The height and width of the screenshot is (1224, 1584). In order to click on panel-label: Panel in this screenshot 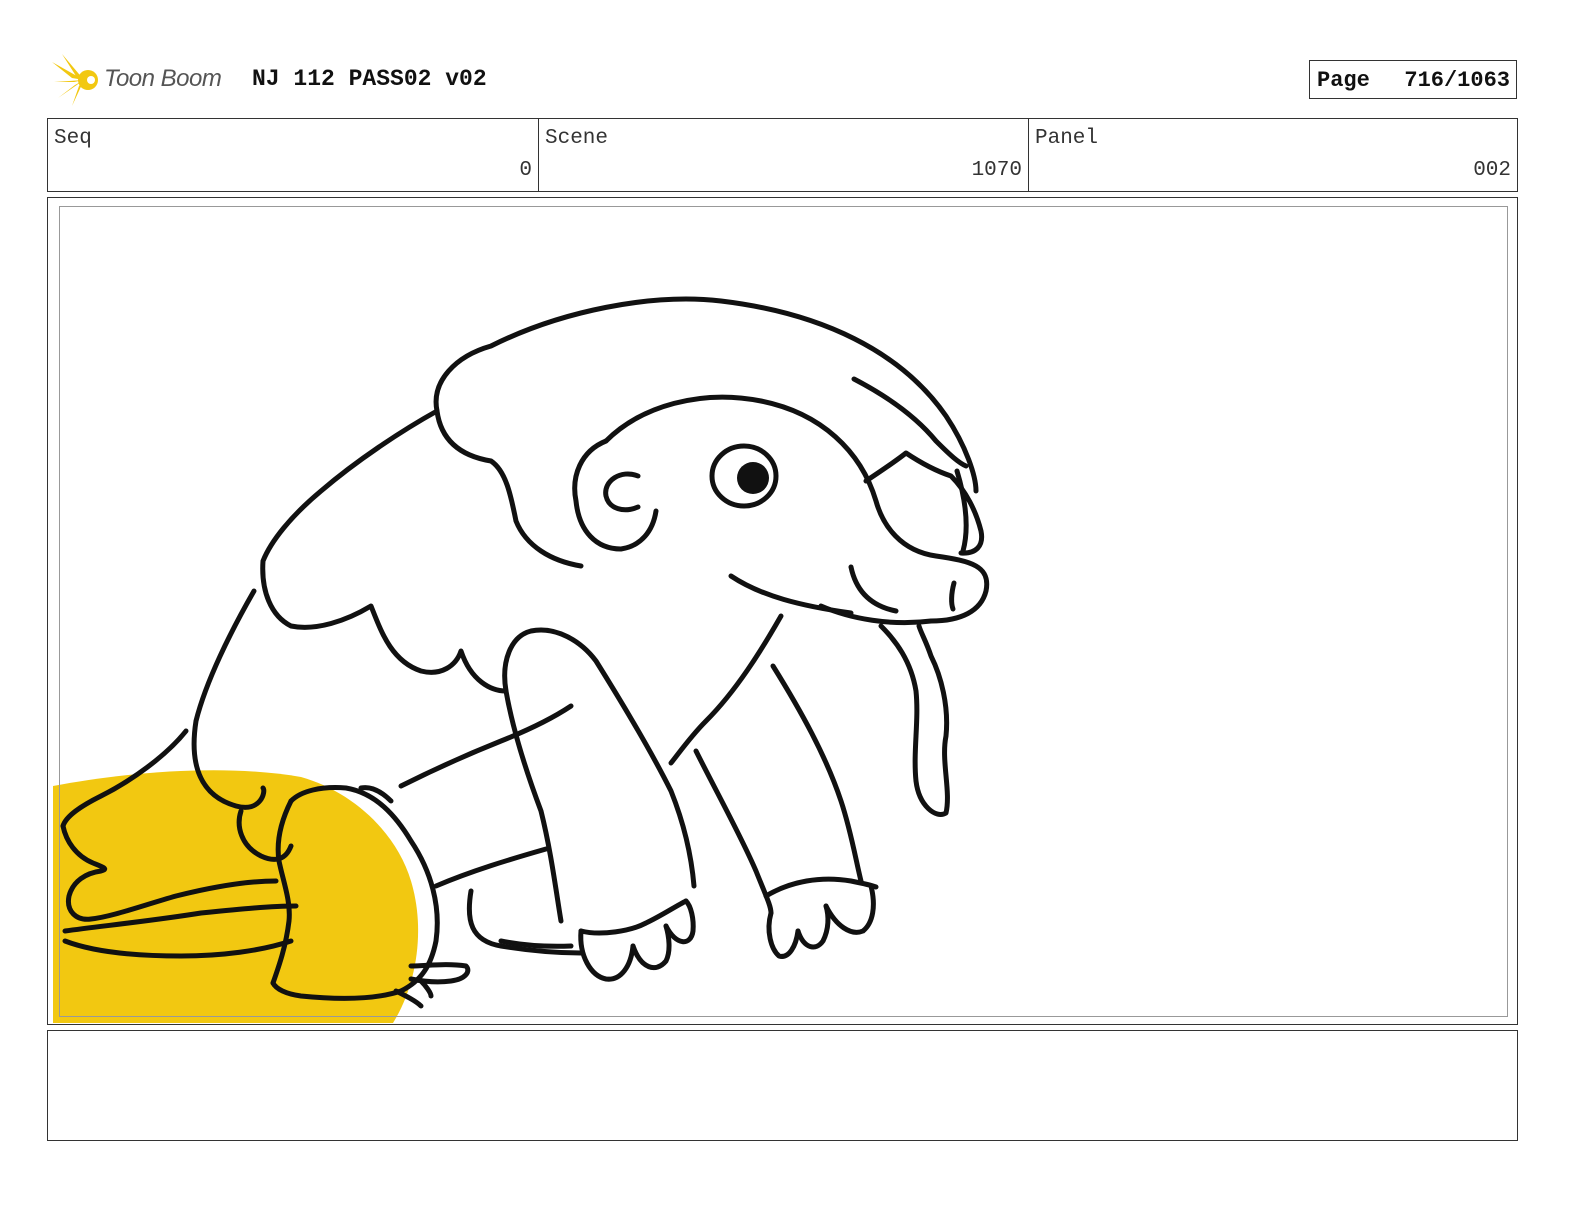, I will do `click(1067, 138)`.